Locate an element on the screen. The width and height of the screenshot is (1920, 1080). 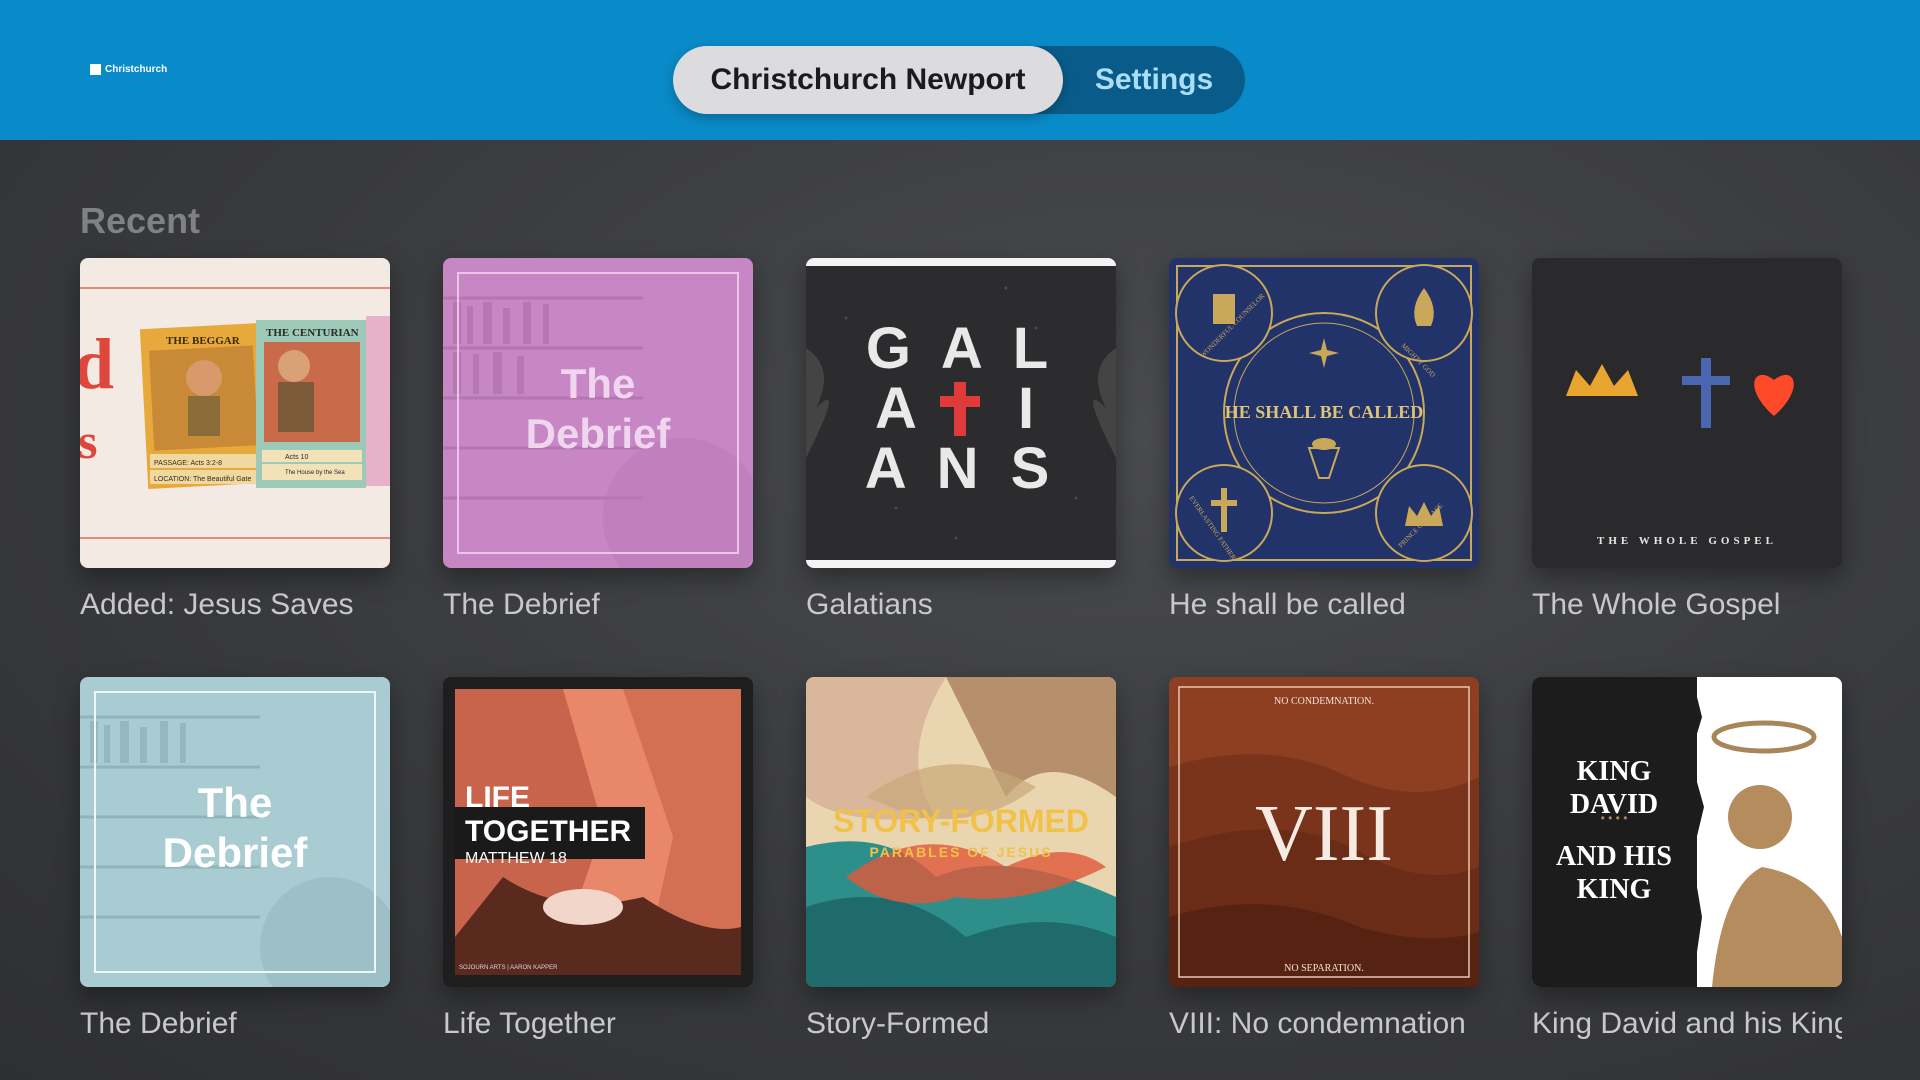
christchurch-logo: Christchurch is located at coordinates (128, 69).